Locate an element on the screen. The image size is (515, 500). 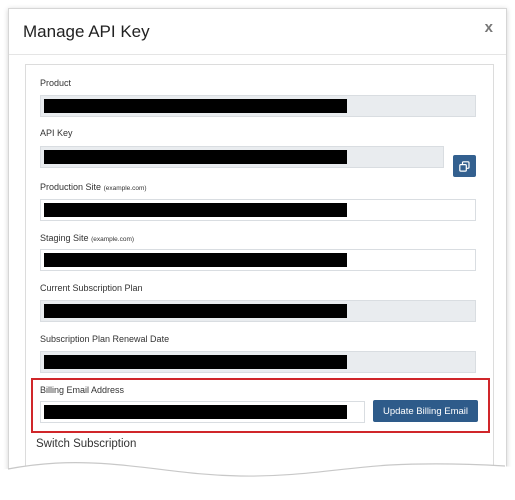
staging-site-hint: (example.com) is located at coordinates (113, 239).